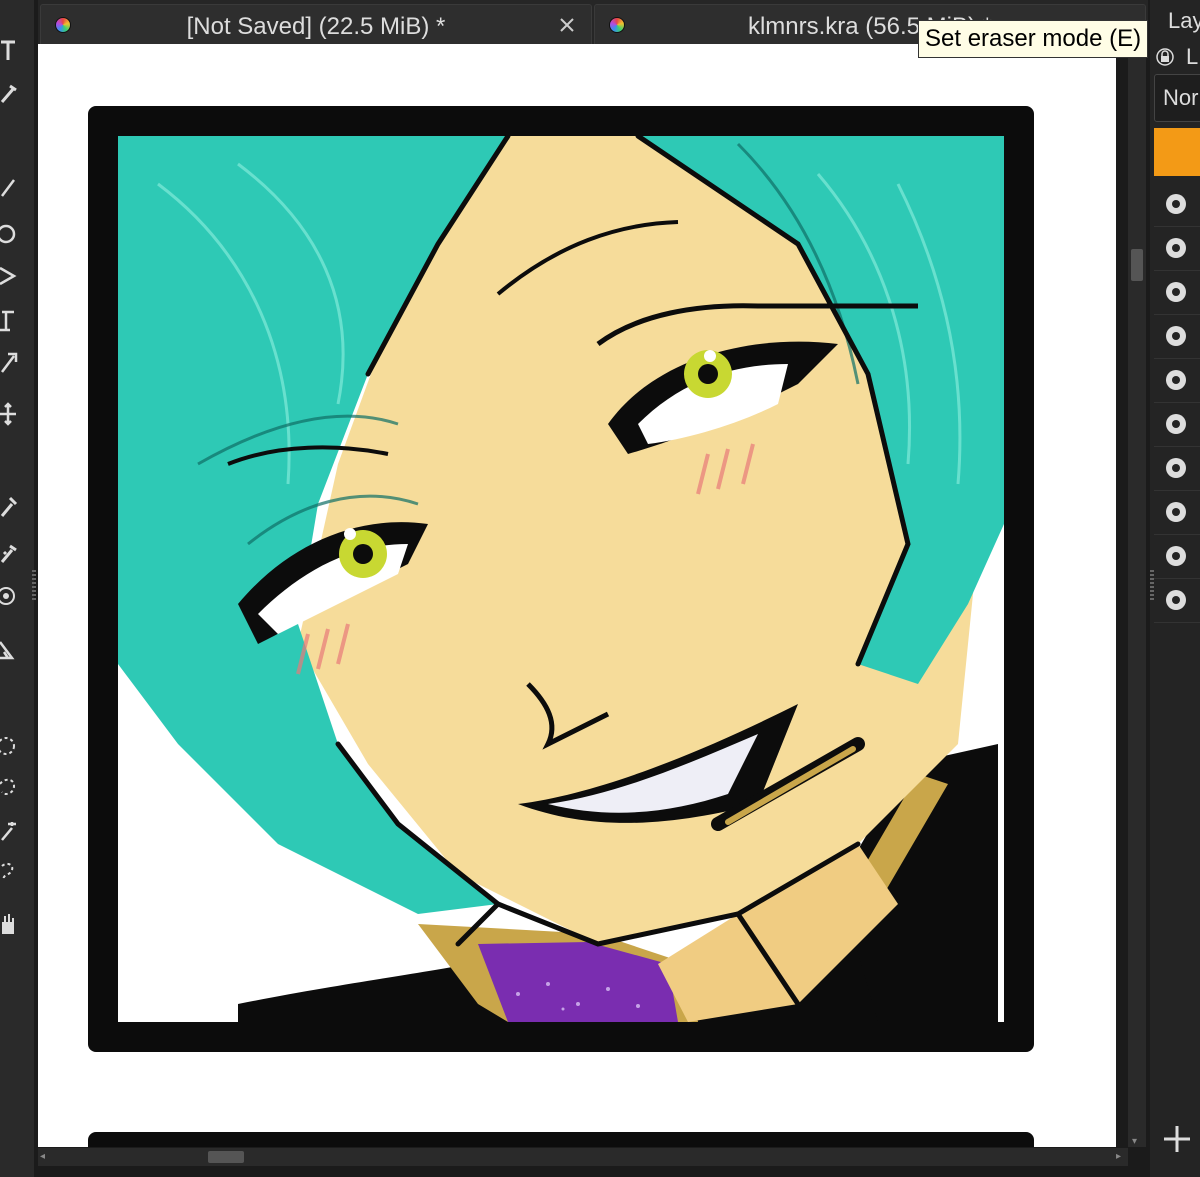 This screenshot has width=1200, height=1177. Describe the element at coordinates (1137, 595) in the screenshot. I see `vertical-scrollbar: ▾` at that location.